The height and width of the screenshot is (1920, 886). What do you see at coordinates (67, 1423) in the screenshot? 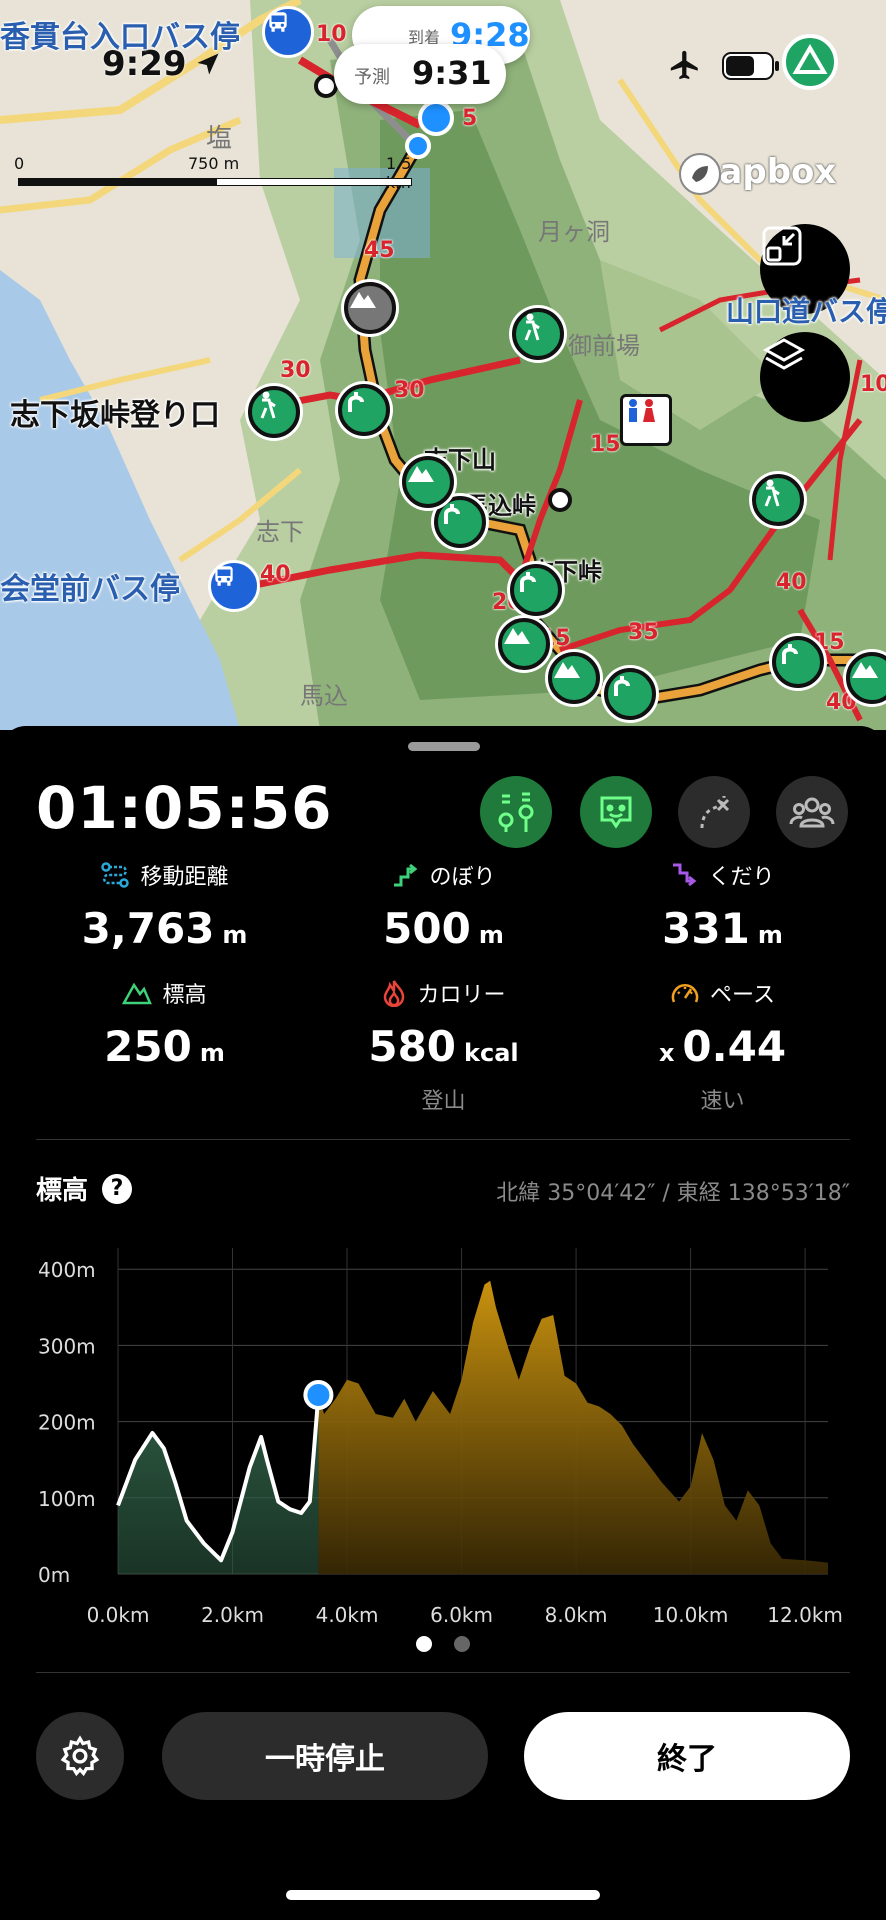
I see `y-tick-label: 200m` at bounding box center [67, 1423].